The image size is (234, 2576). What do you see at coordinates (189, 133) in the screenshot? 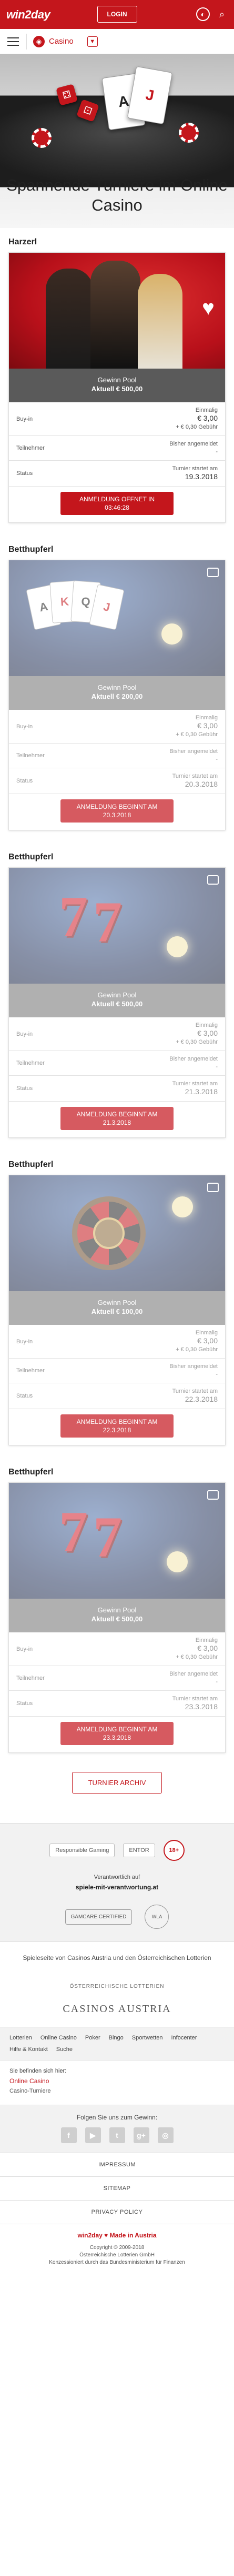
I see `hero-chip` at bounding box center [189, 133].